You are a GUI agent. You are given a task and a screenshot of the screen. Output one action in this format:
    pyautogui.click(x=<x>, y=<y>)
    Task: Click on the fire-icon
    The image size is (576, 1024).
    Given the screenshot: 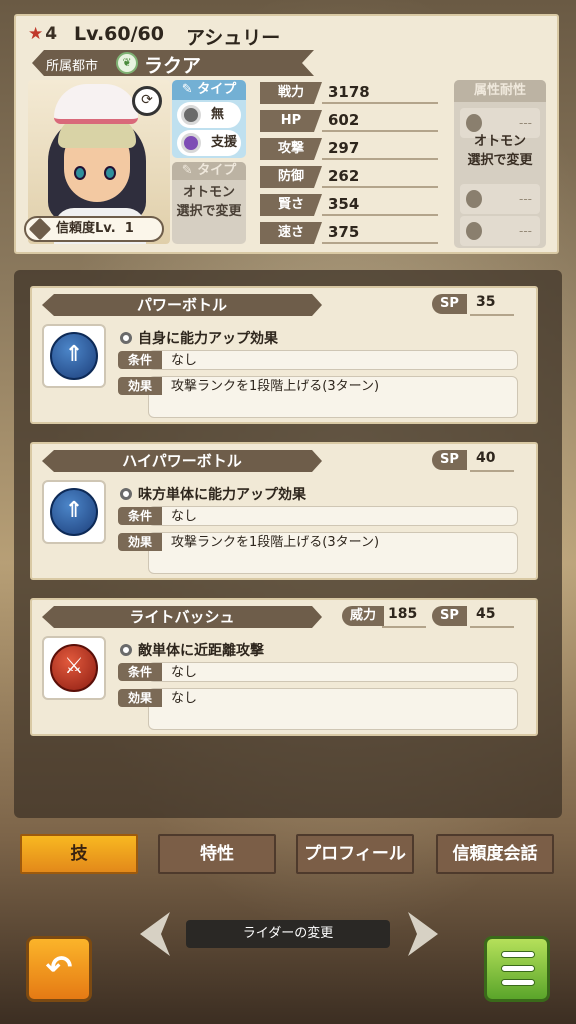 What is the action you would take?
    pyautogui.click(x=474, y=123)
    